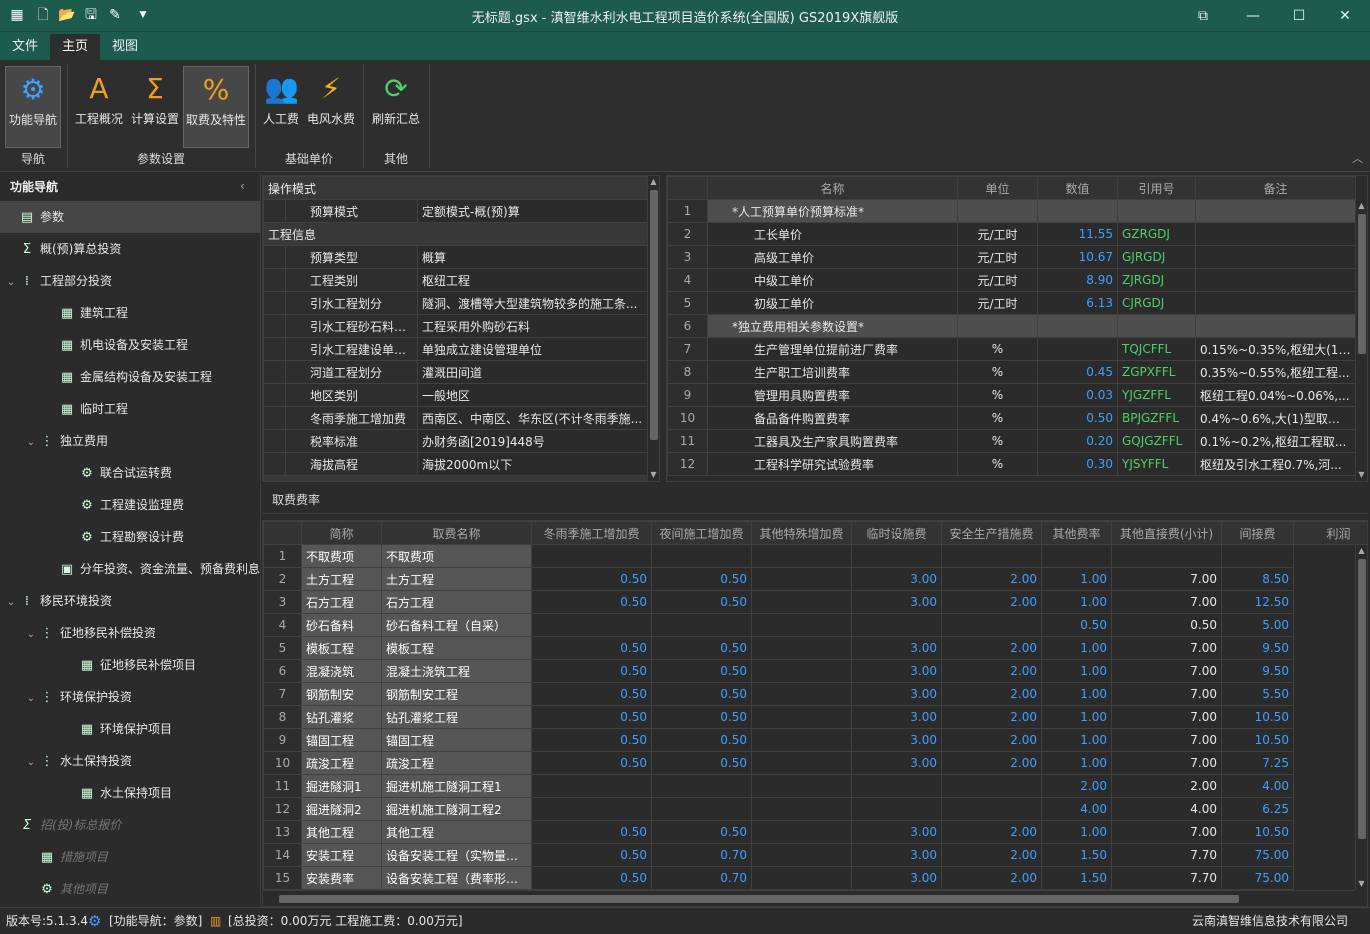 This screenshot has width=1370, height=934. I want to click on param-value: 定额模式-概(预)算, so click(532, 211).